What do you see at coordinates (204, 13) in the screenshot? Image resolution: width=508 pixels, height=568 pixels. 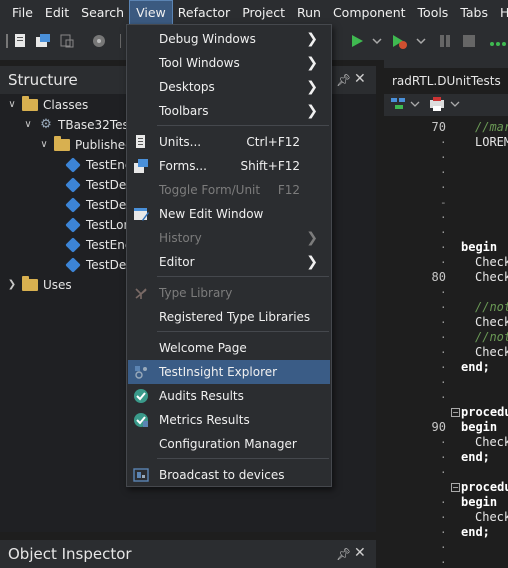 I see `menu-refactor: Refactor` at bounding box center [204, 13].